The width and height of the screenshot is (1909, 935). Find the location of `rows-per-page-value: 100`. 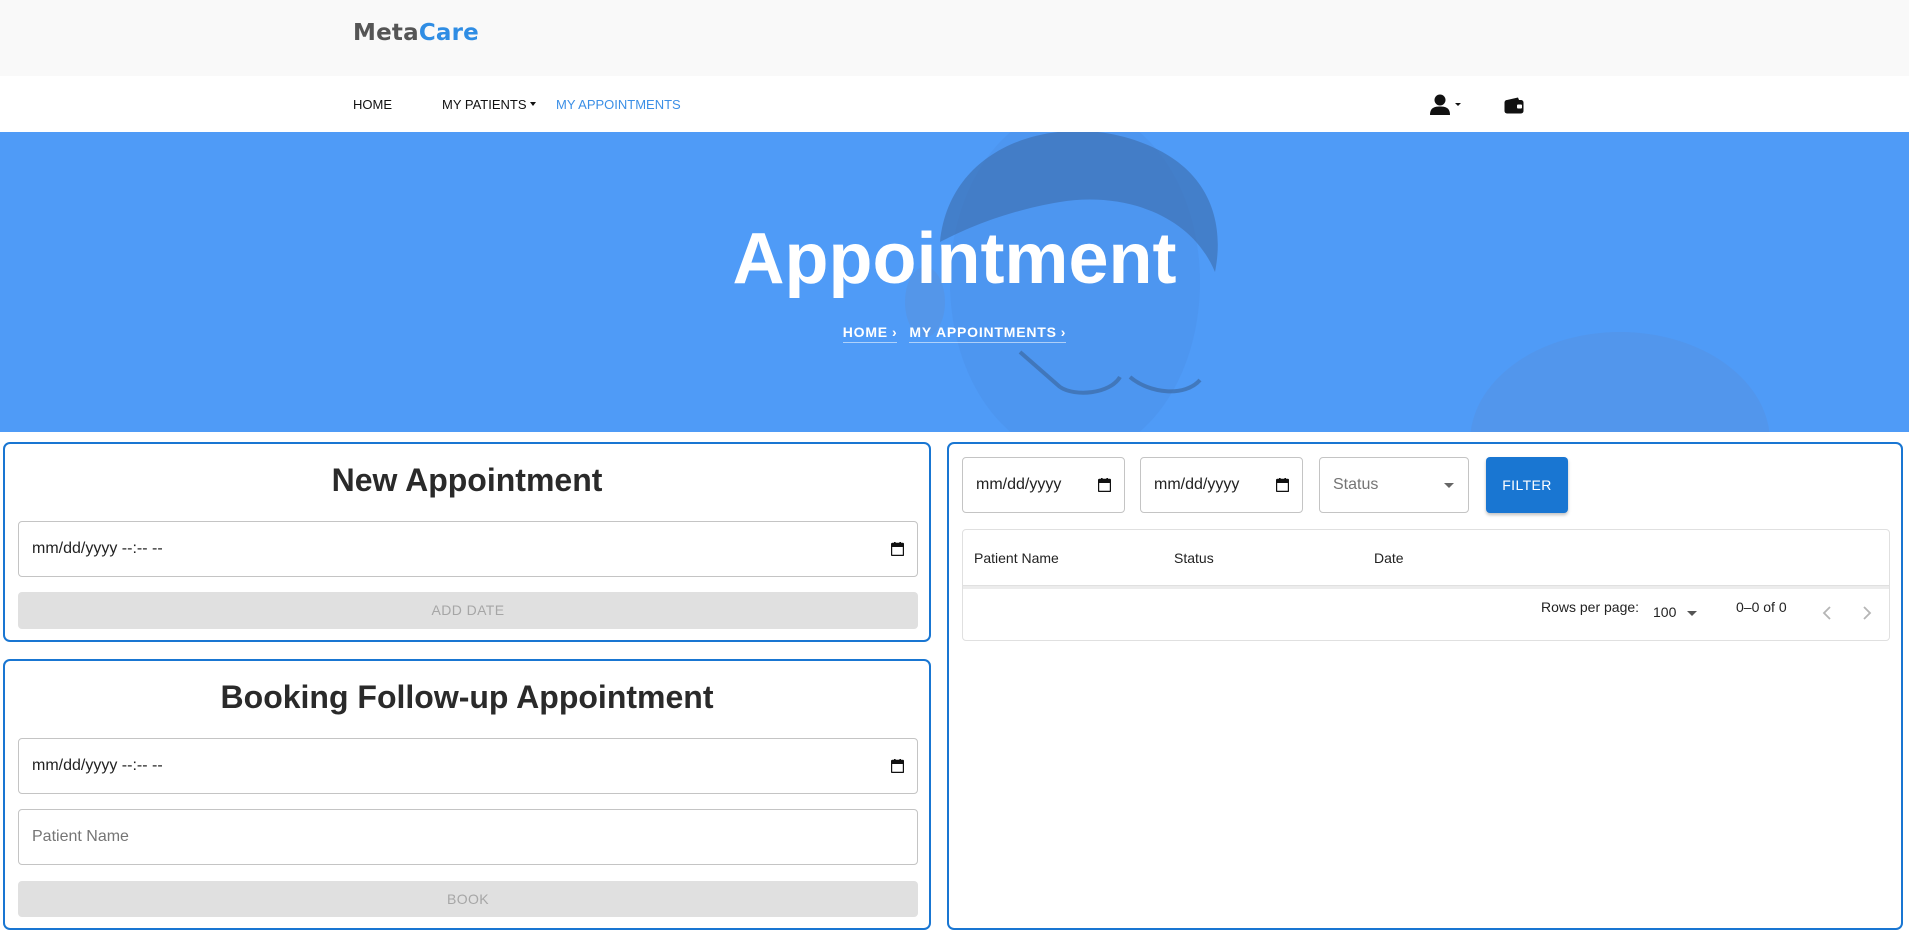

rows-per-page-value: 100 is located at coordinates (1665, 612).